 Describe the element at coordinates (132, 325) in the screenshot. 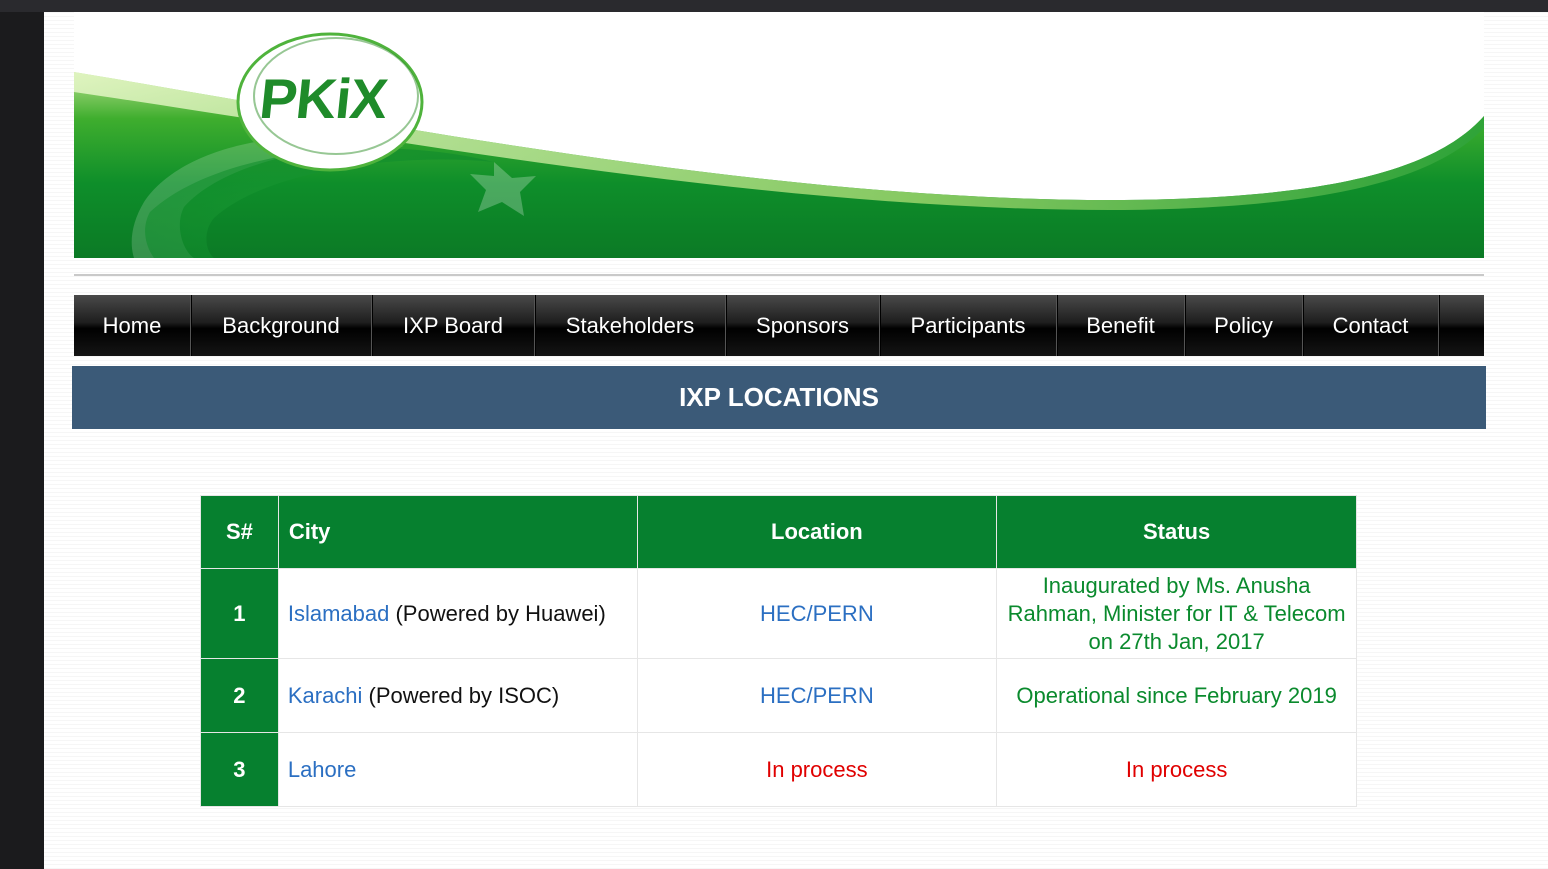

I see `nav-home: Home` at that location.